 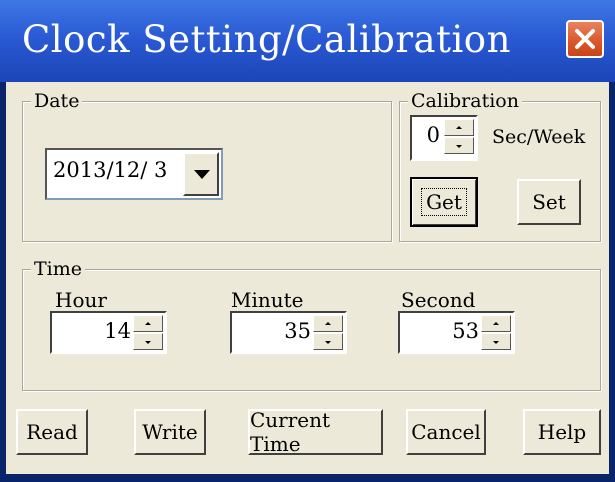 I want to click on second-down-button, so click(x=496, y=341).